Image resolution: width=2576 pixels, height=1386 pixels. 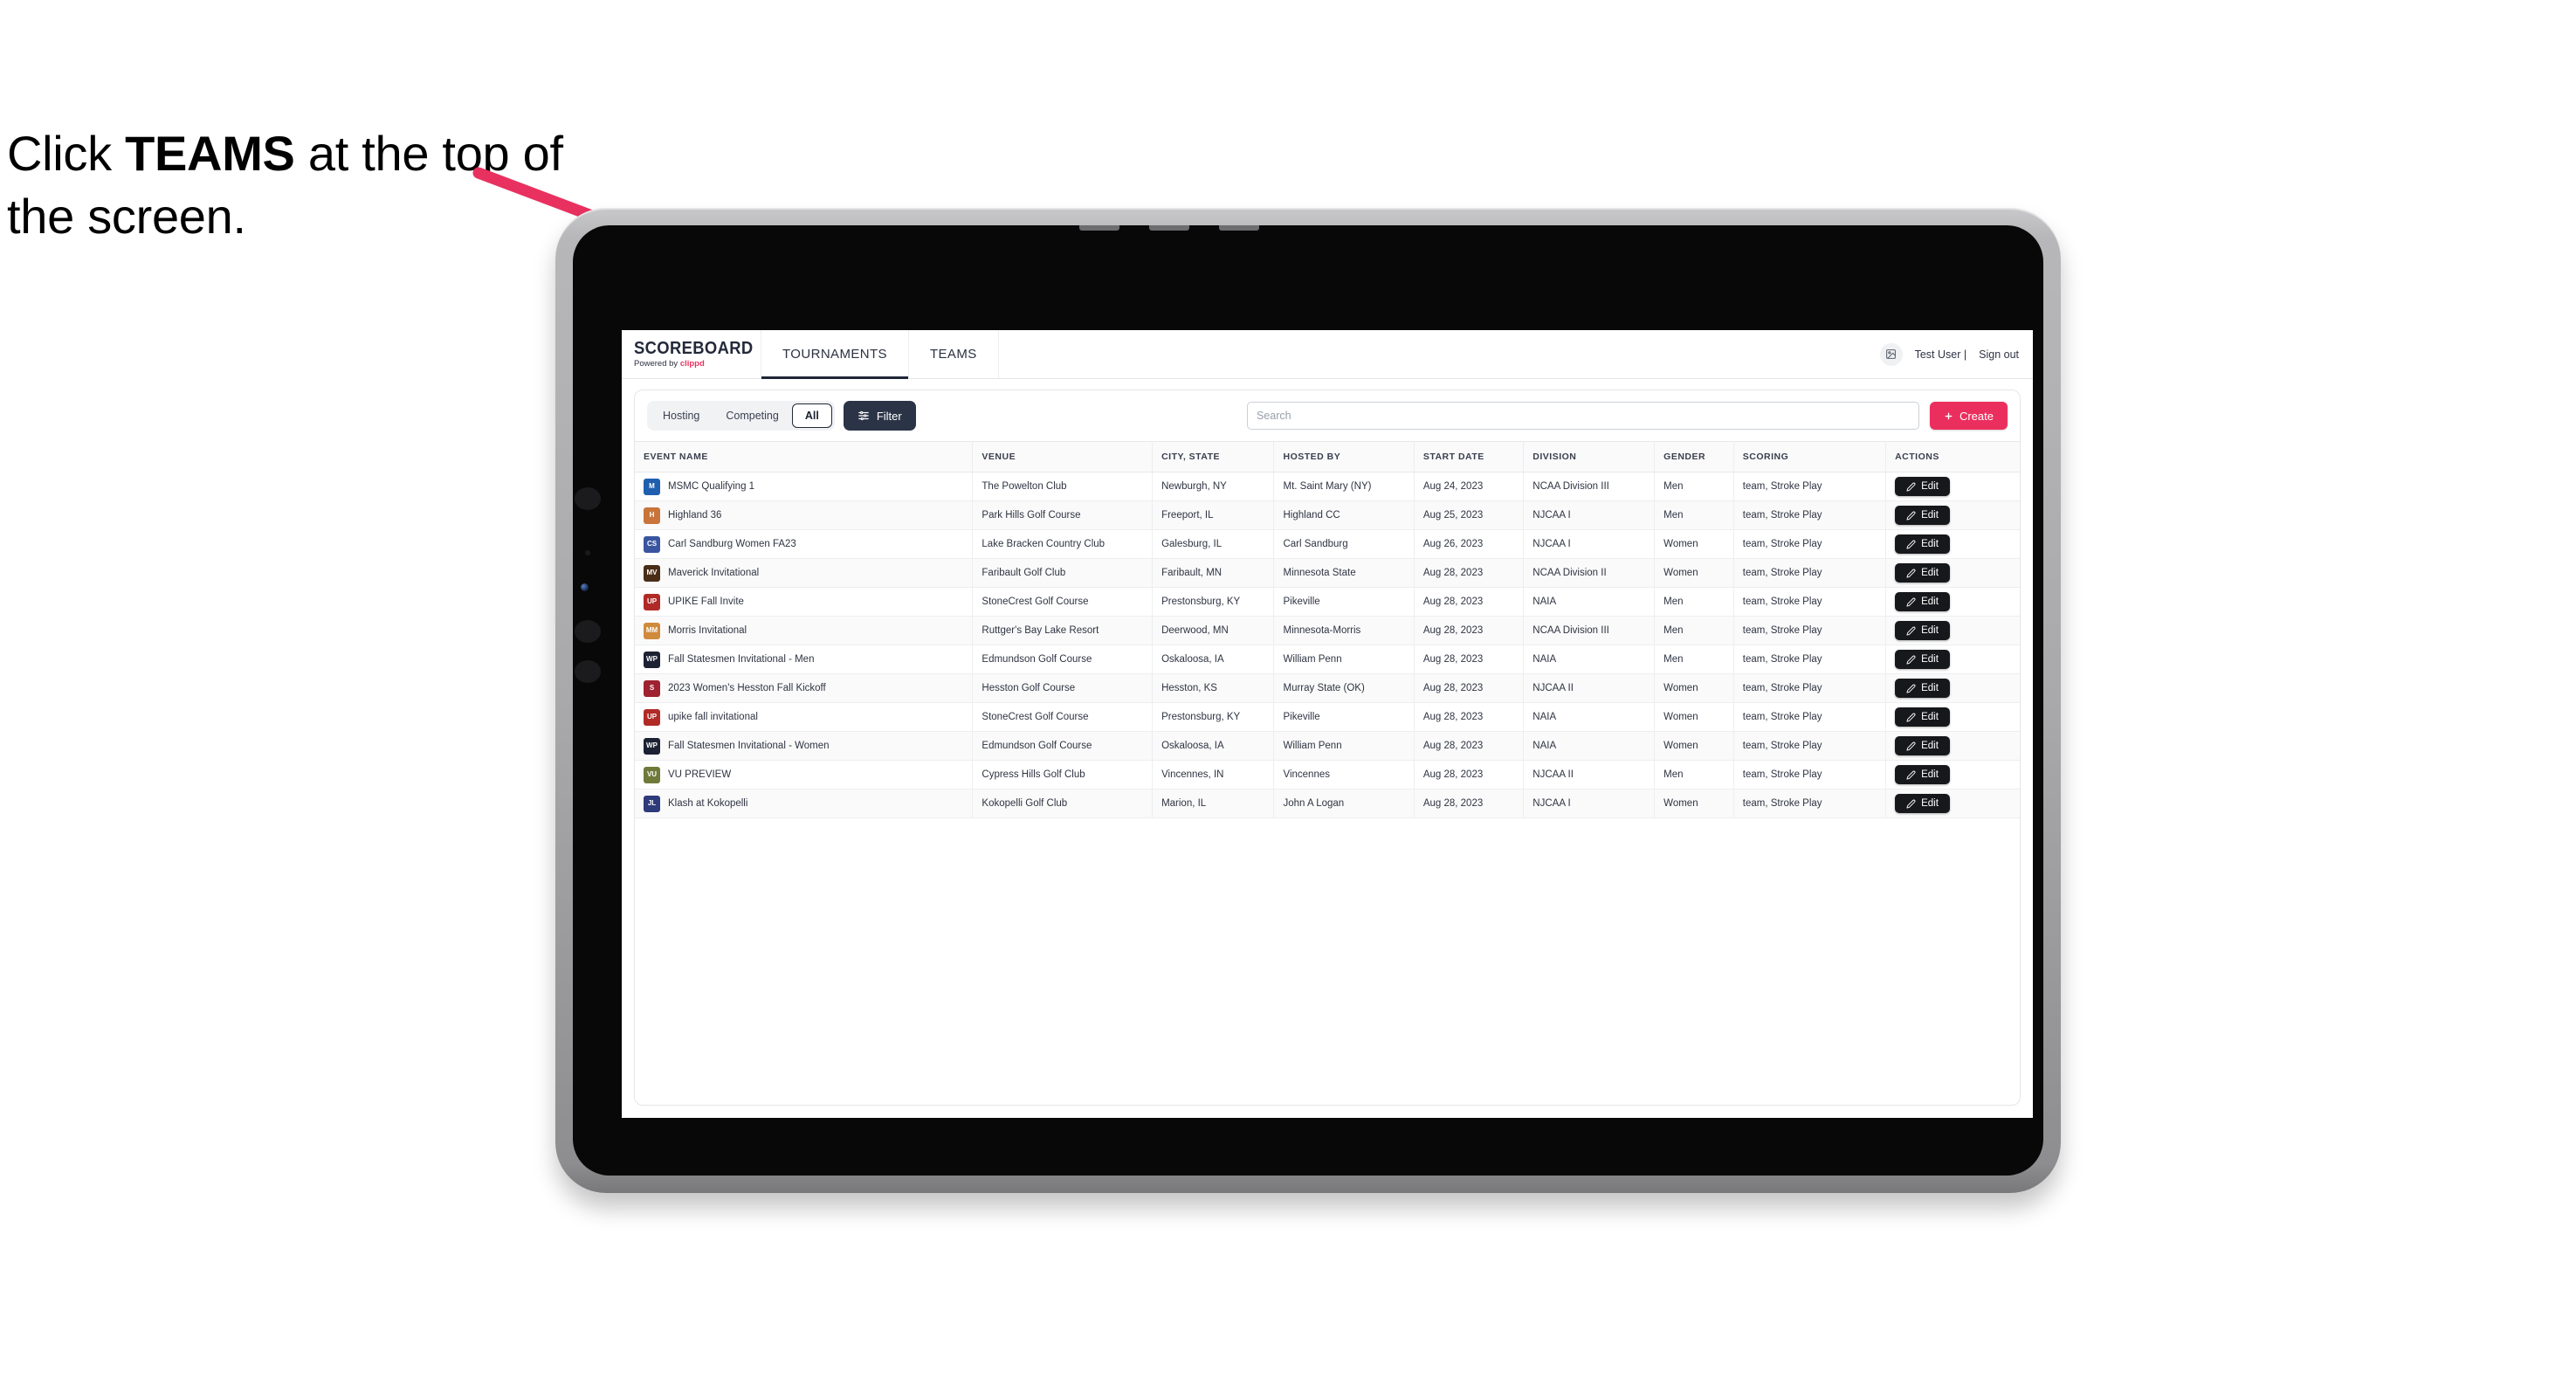 I want to click on cell-start-date: Aug 24, 2023, so click(x=1469, y=487).